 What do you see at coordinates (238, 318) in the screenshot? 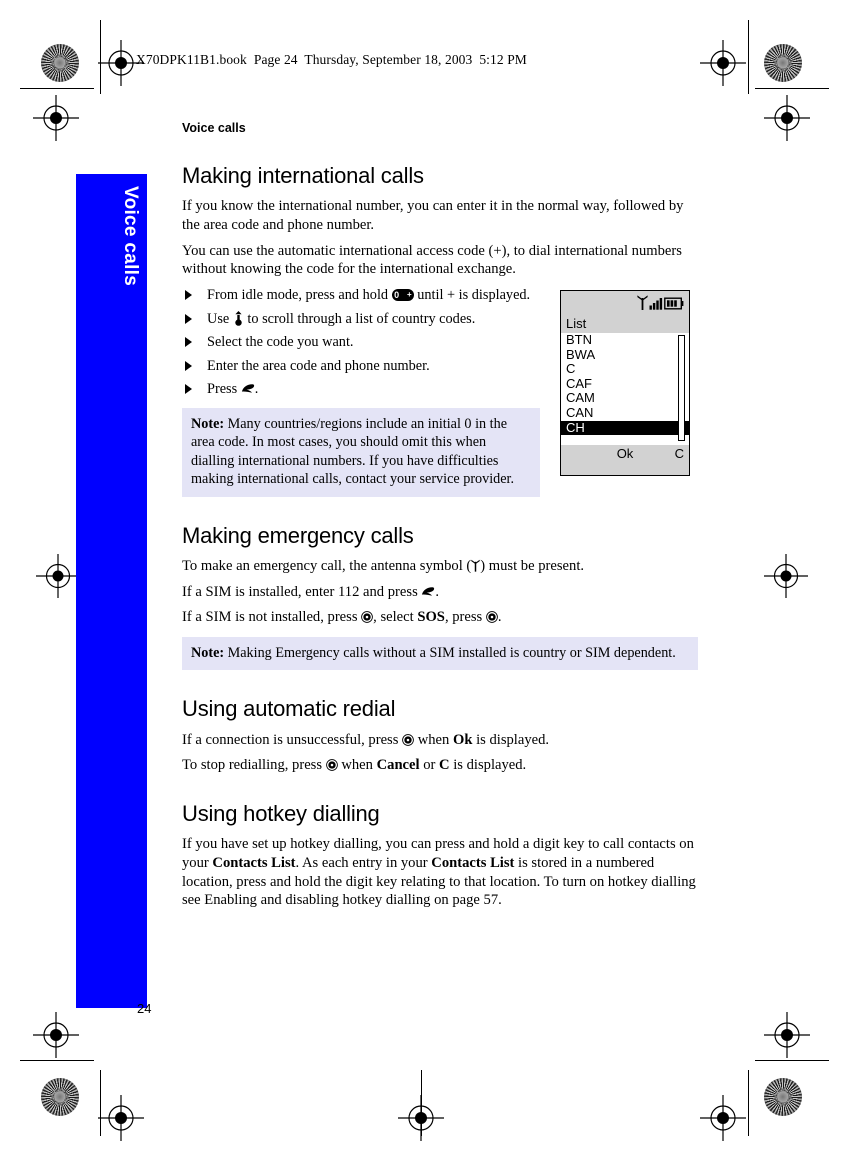
I see `navigation-key-icon` at bounding box center [238, 318].